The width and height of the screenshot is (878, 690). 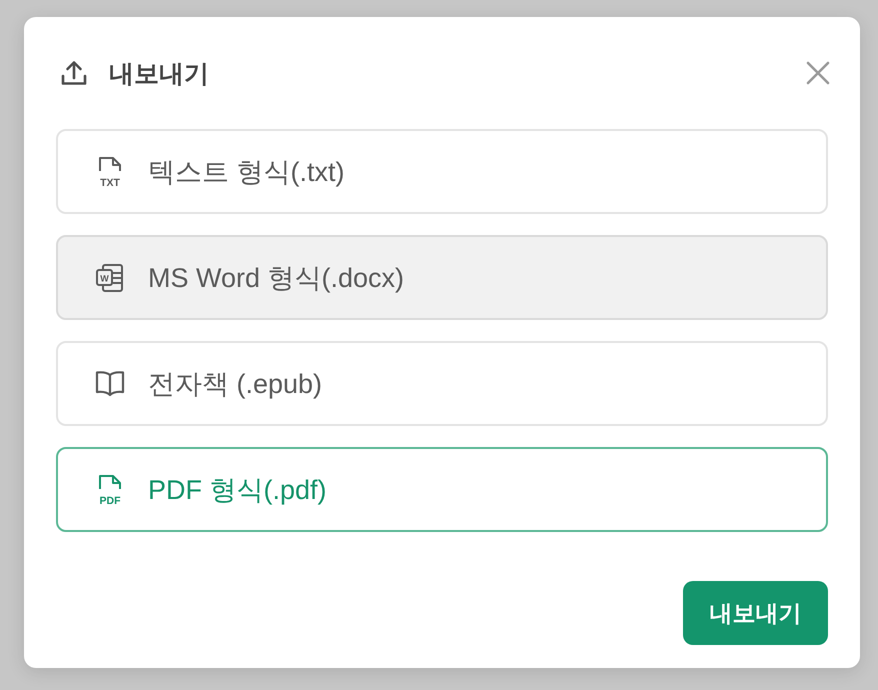 I want to click on close-icon, so click(x=818, y=73).